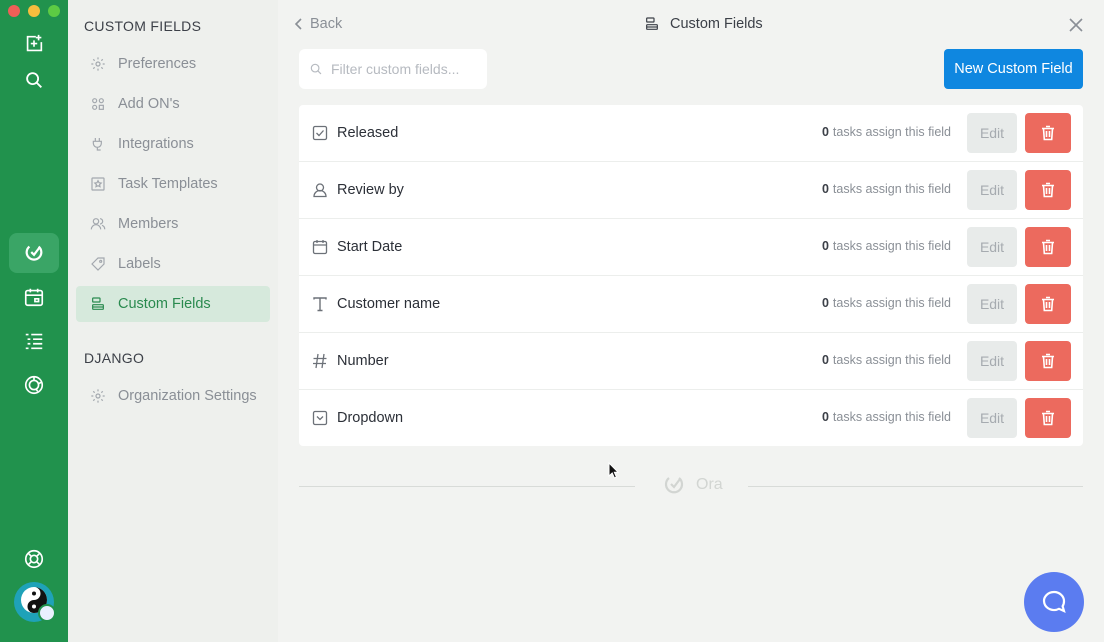  I want to click on sidebar-item-label: Labels, so click(139, 264).